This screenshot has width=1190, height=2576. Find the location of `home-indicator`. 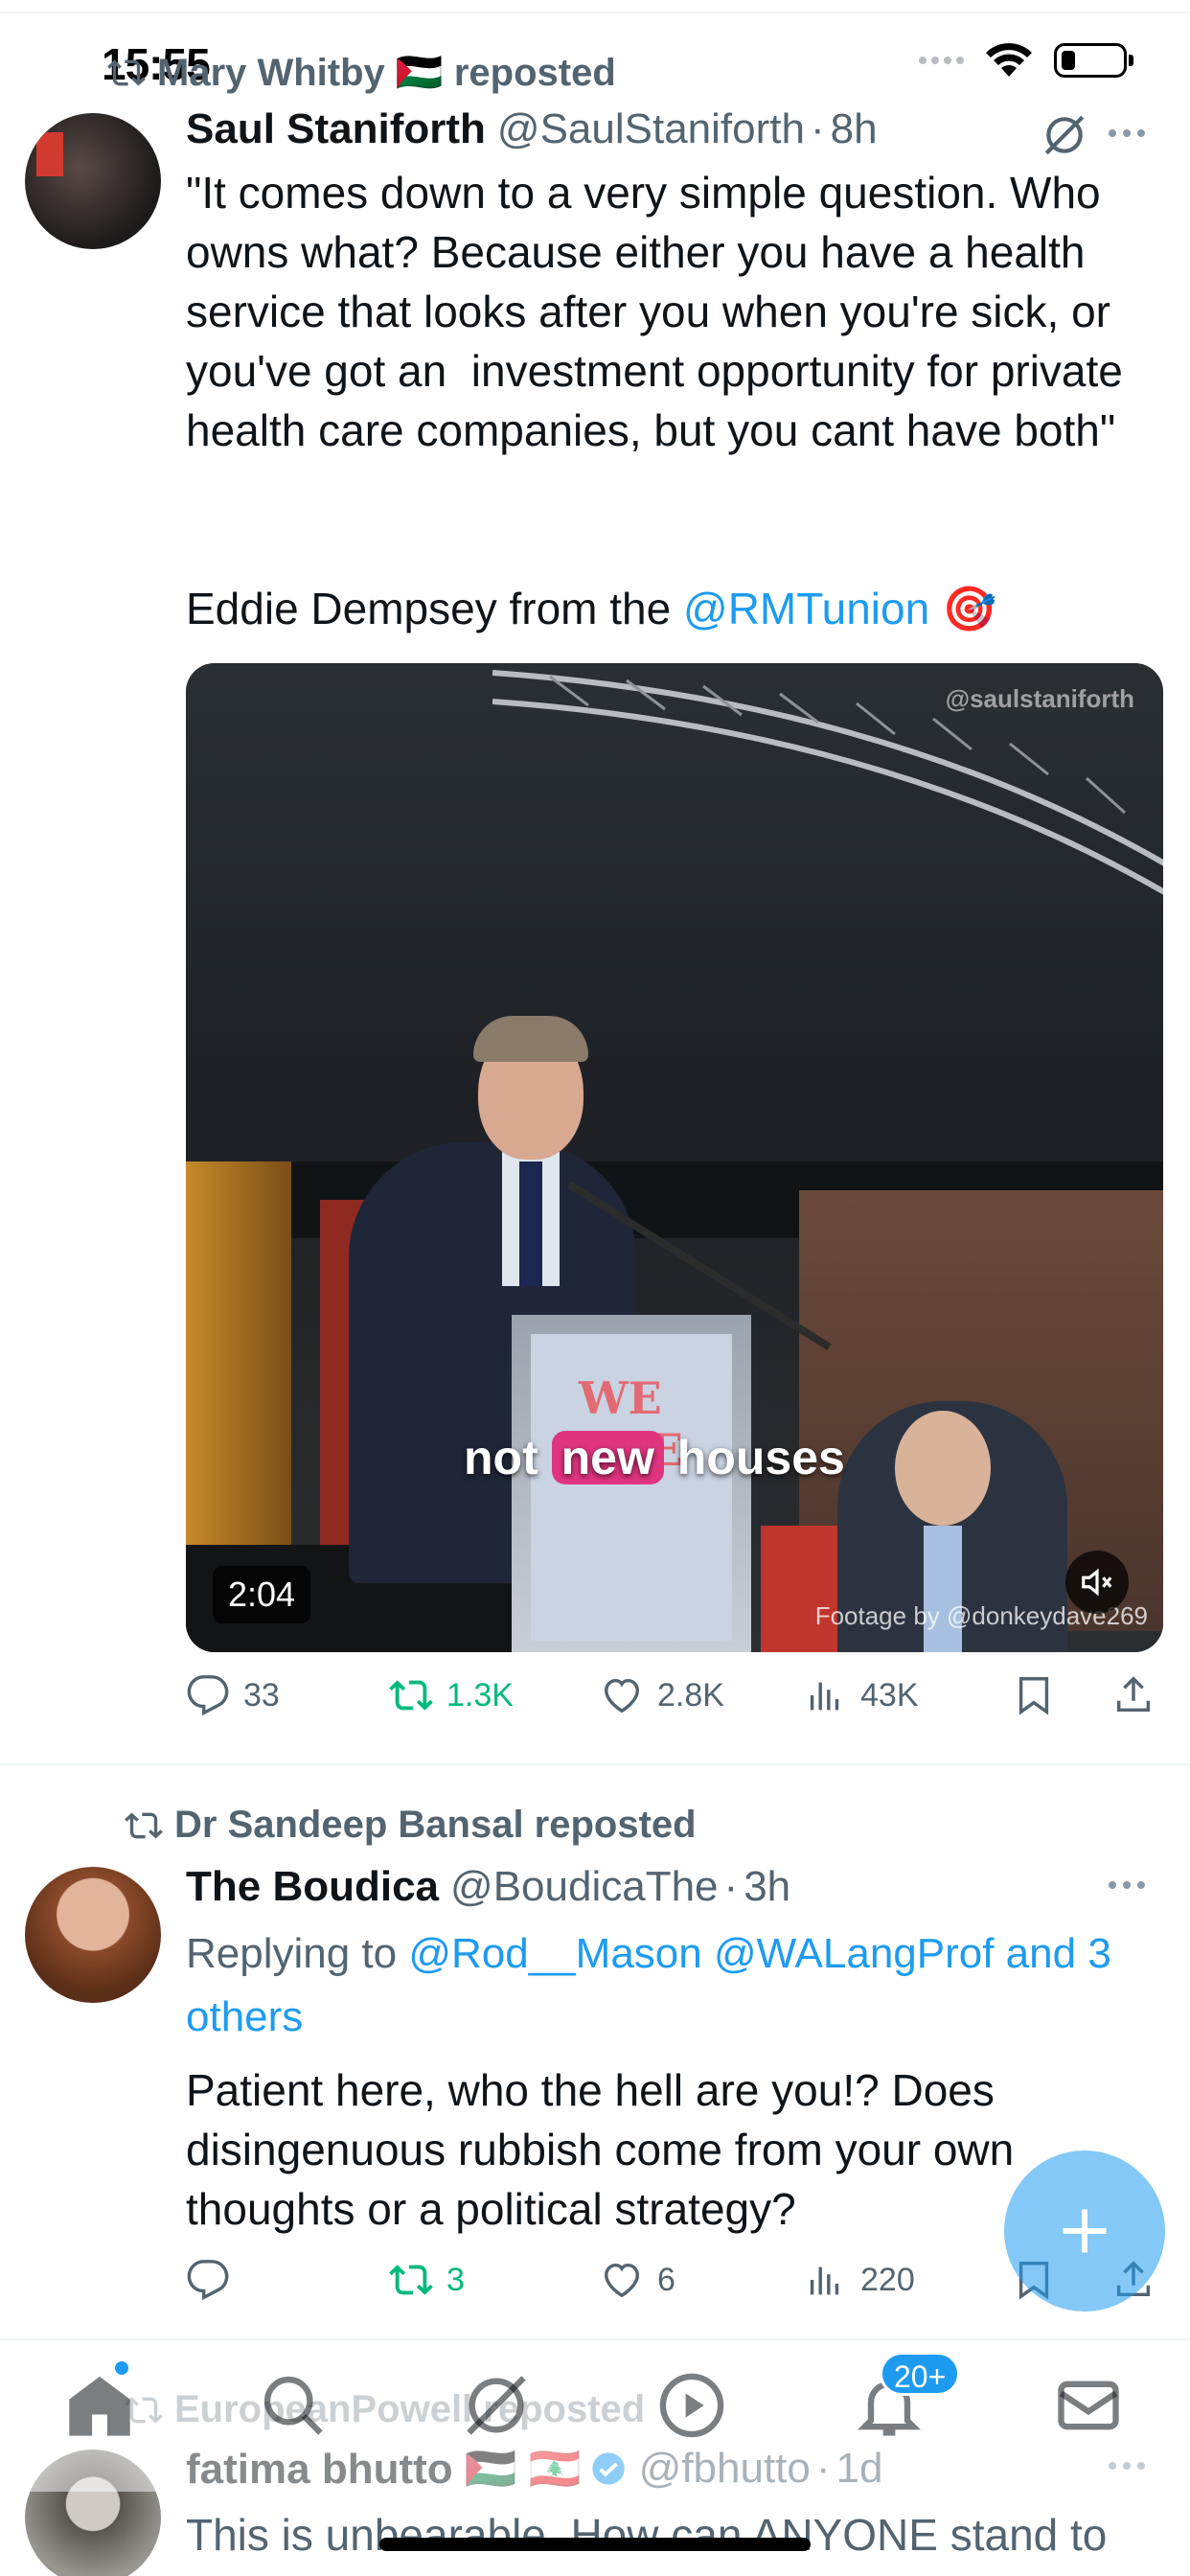

home-indicator is located at coordinates (595, 2544).